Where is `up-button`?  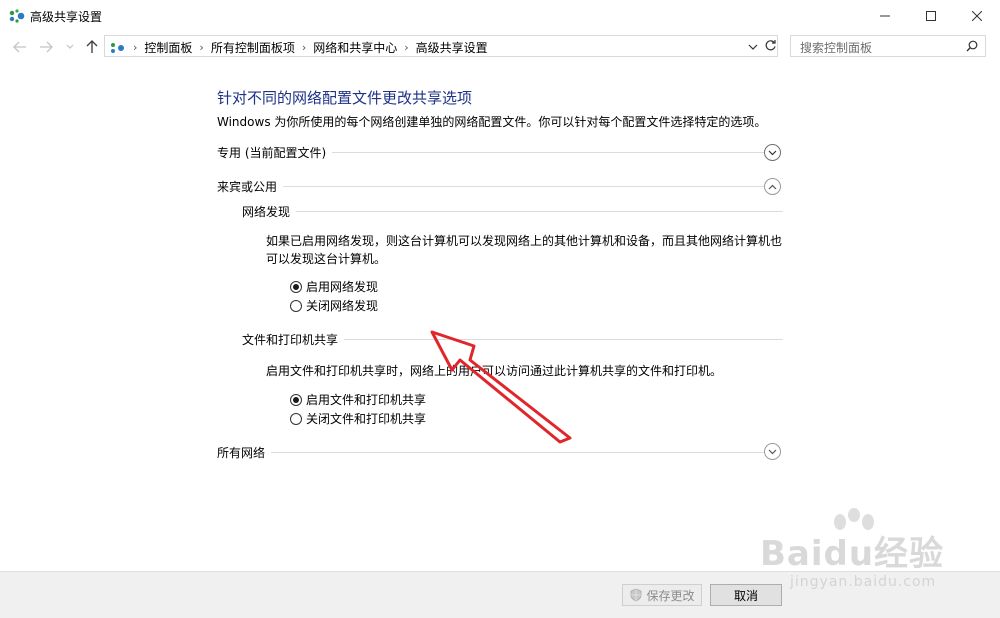
up-button is located at coordinates (92, 47).